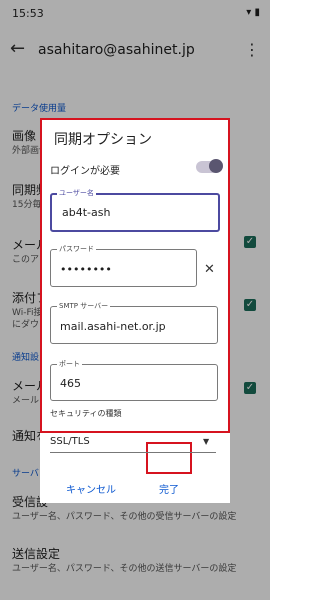 The image size is (320, 600). What do you see at coordinates (70, 441) in the screenshot?
I see `security-type-value: SSL/TLS` at bounding box center [70, 441].